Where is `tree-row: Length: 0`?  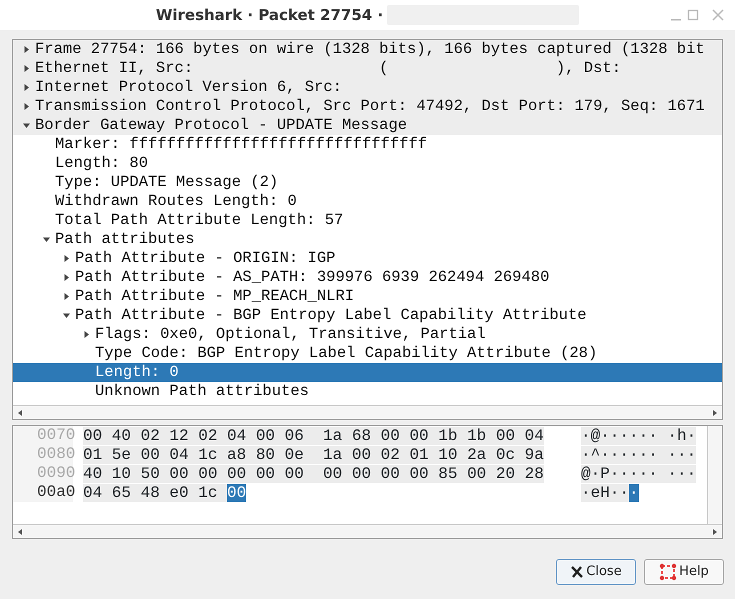
tree-row: Length: 0 is located at coordinates (367, 372).